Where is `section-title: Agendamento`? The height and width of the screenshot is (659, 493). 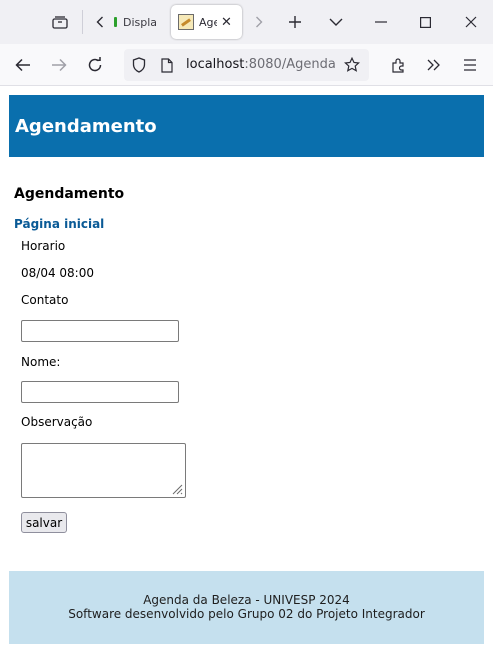 section-title: Agendamento is located at coordinates (69, 194).